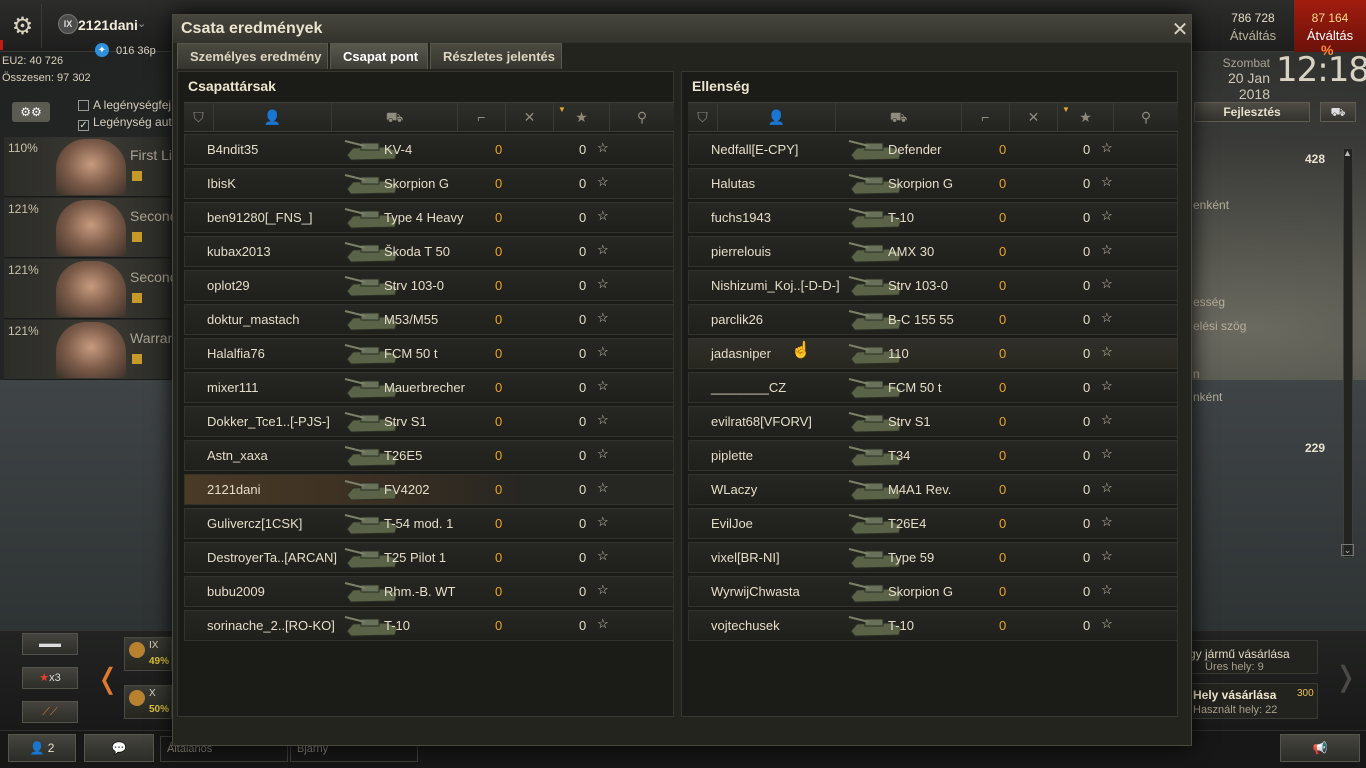  Describe the element at coordinates (255, 523) in the screenshot. I see `player-name: Gulivercz[1CSK]` at that location.